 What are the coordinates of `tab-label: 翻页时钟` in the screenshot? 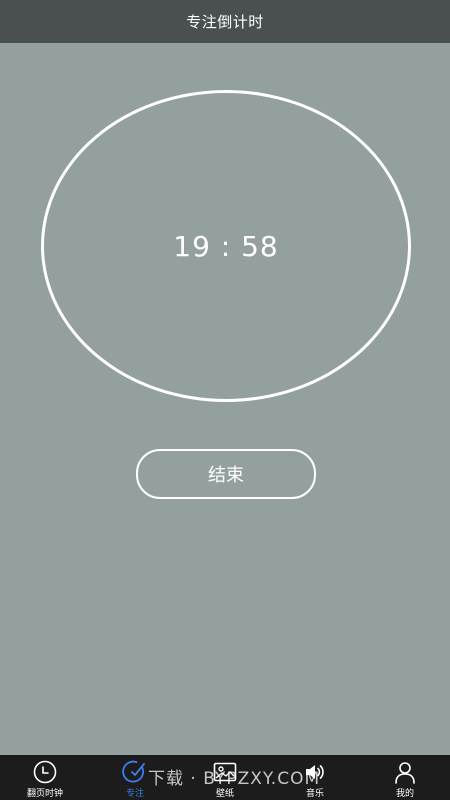 It's located at (44, 794).